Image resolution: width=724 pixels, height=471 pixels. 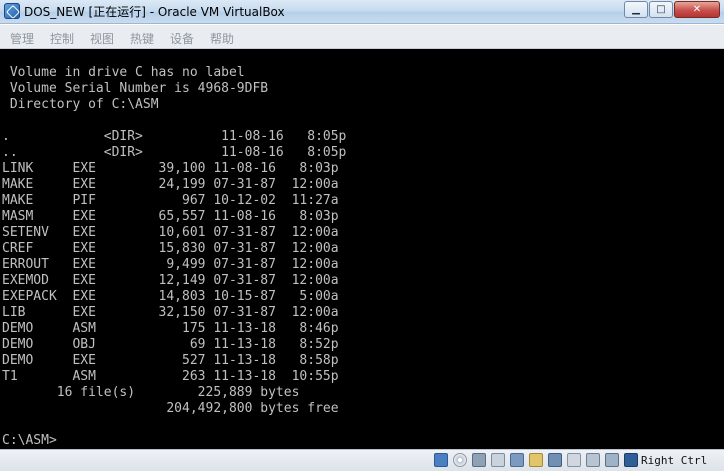 What do you see at coordinates (182, 38) in the screenshot?
I see `menu-devices: 设备` at bounding box center [182, 38].